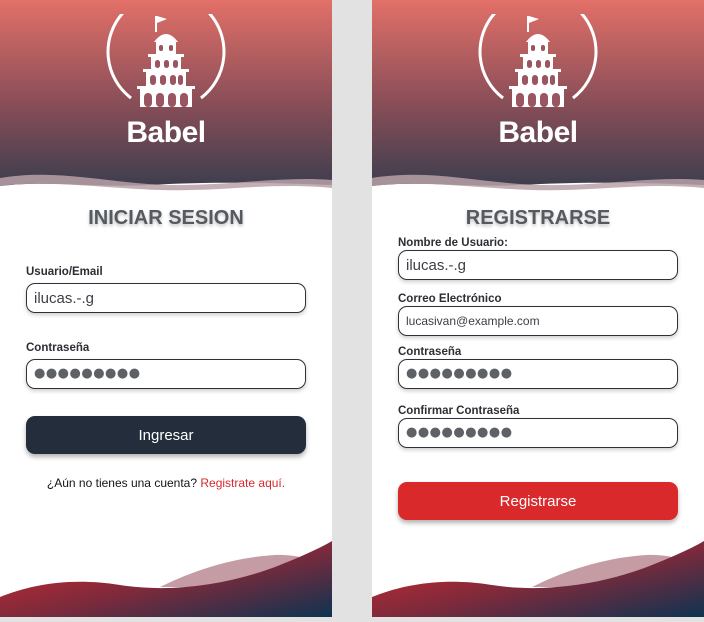 This screenshot has height=622, width=704. I want to click on username-label: Nombre de Usuario:, so click(453, 243).